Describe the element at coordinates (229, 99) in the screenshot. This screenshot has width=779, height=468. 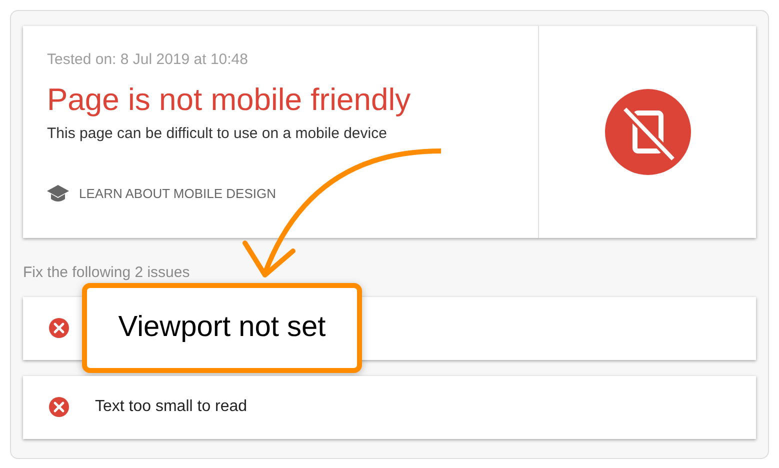
I see `result-title: Page is not mobile friendly` at that location.